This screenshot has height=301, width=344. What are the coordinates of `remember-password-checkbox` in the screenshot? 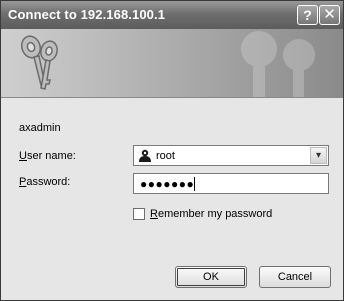 It's located at (139, 214).